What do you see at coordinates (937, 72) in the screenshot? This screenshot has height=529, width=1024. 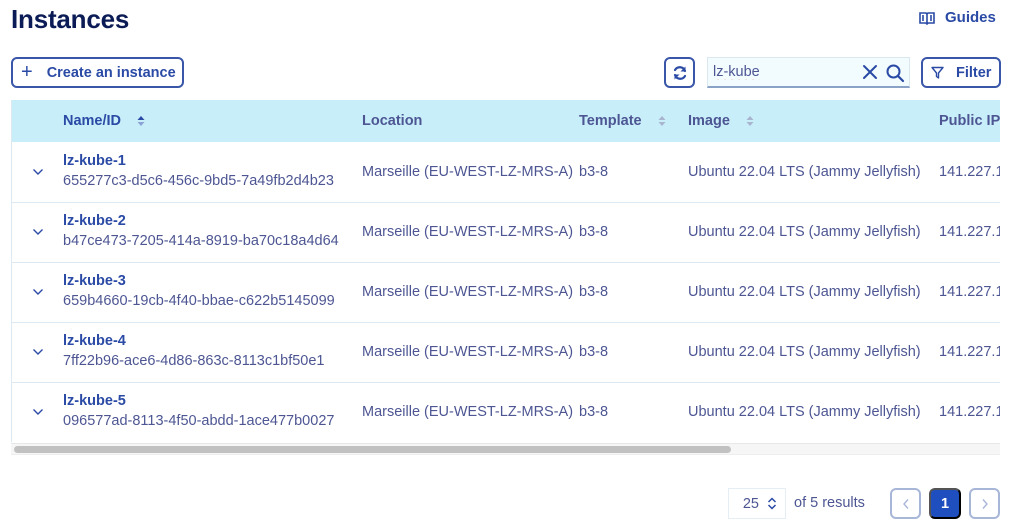 I see `funnel-icon` at bounding box center [937, 72].